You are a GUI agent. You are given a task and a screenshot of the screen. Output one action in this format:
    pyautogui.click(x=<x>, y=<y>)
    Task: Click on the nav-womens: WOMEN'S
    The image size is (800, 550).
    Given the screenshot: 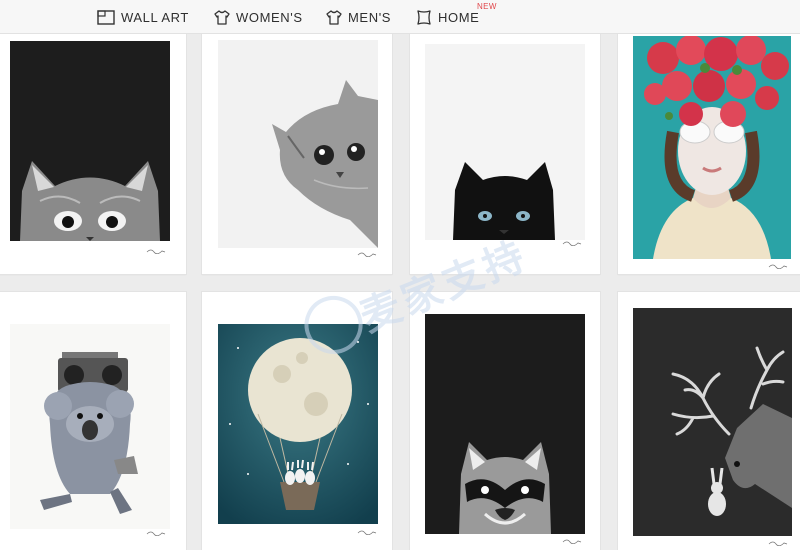 What is the action you would take?
    pyautogui.click(x=258, y=17)
    